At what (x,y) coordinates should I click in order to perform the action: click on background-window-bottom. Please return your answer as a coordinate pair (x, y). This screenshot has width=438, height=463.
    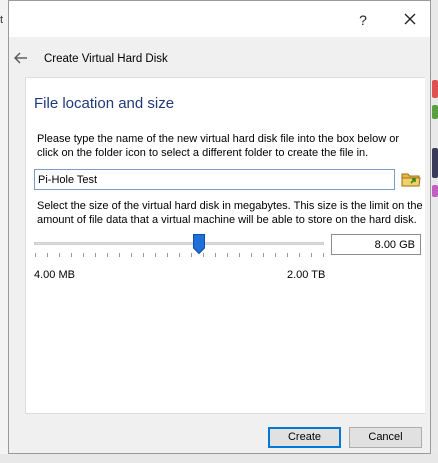
    Looking at the image, I should click on (219, 458).